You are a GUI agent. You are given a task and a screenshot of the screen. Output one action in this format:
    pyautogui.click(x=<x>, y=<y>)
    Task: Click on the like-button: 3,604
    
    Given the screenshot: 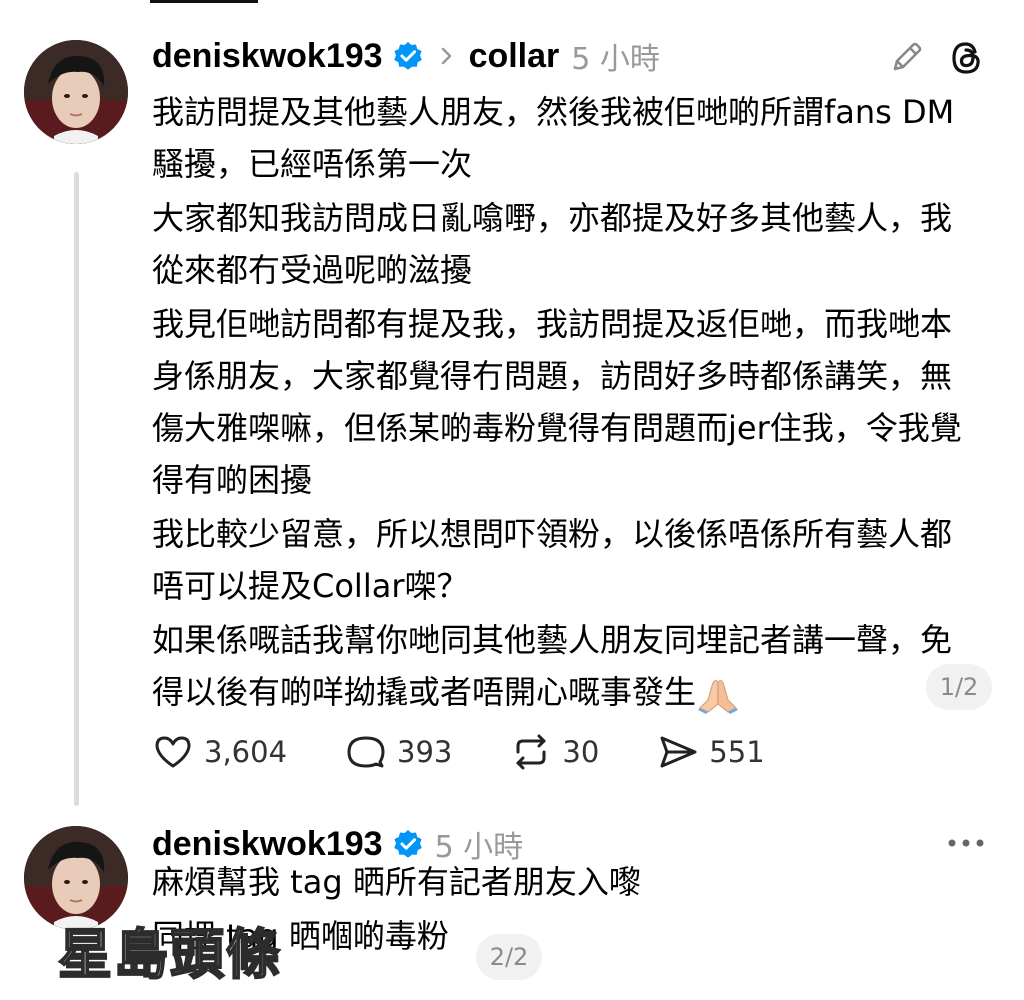 What is the action you would take?
    pyautogui.click(x=219, y=752)
    